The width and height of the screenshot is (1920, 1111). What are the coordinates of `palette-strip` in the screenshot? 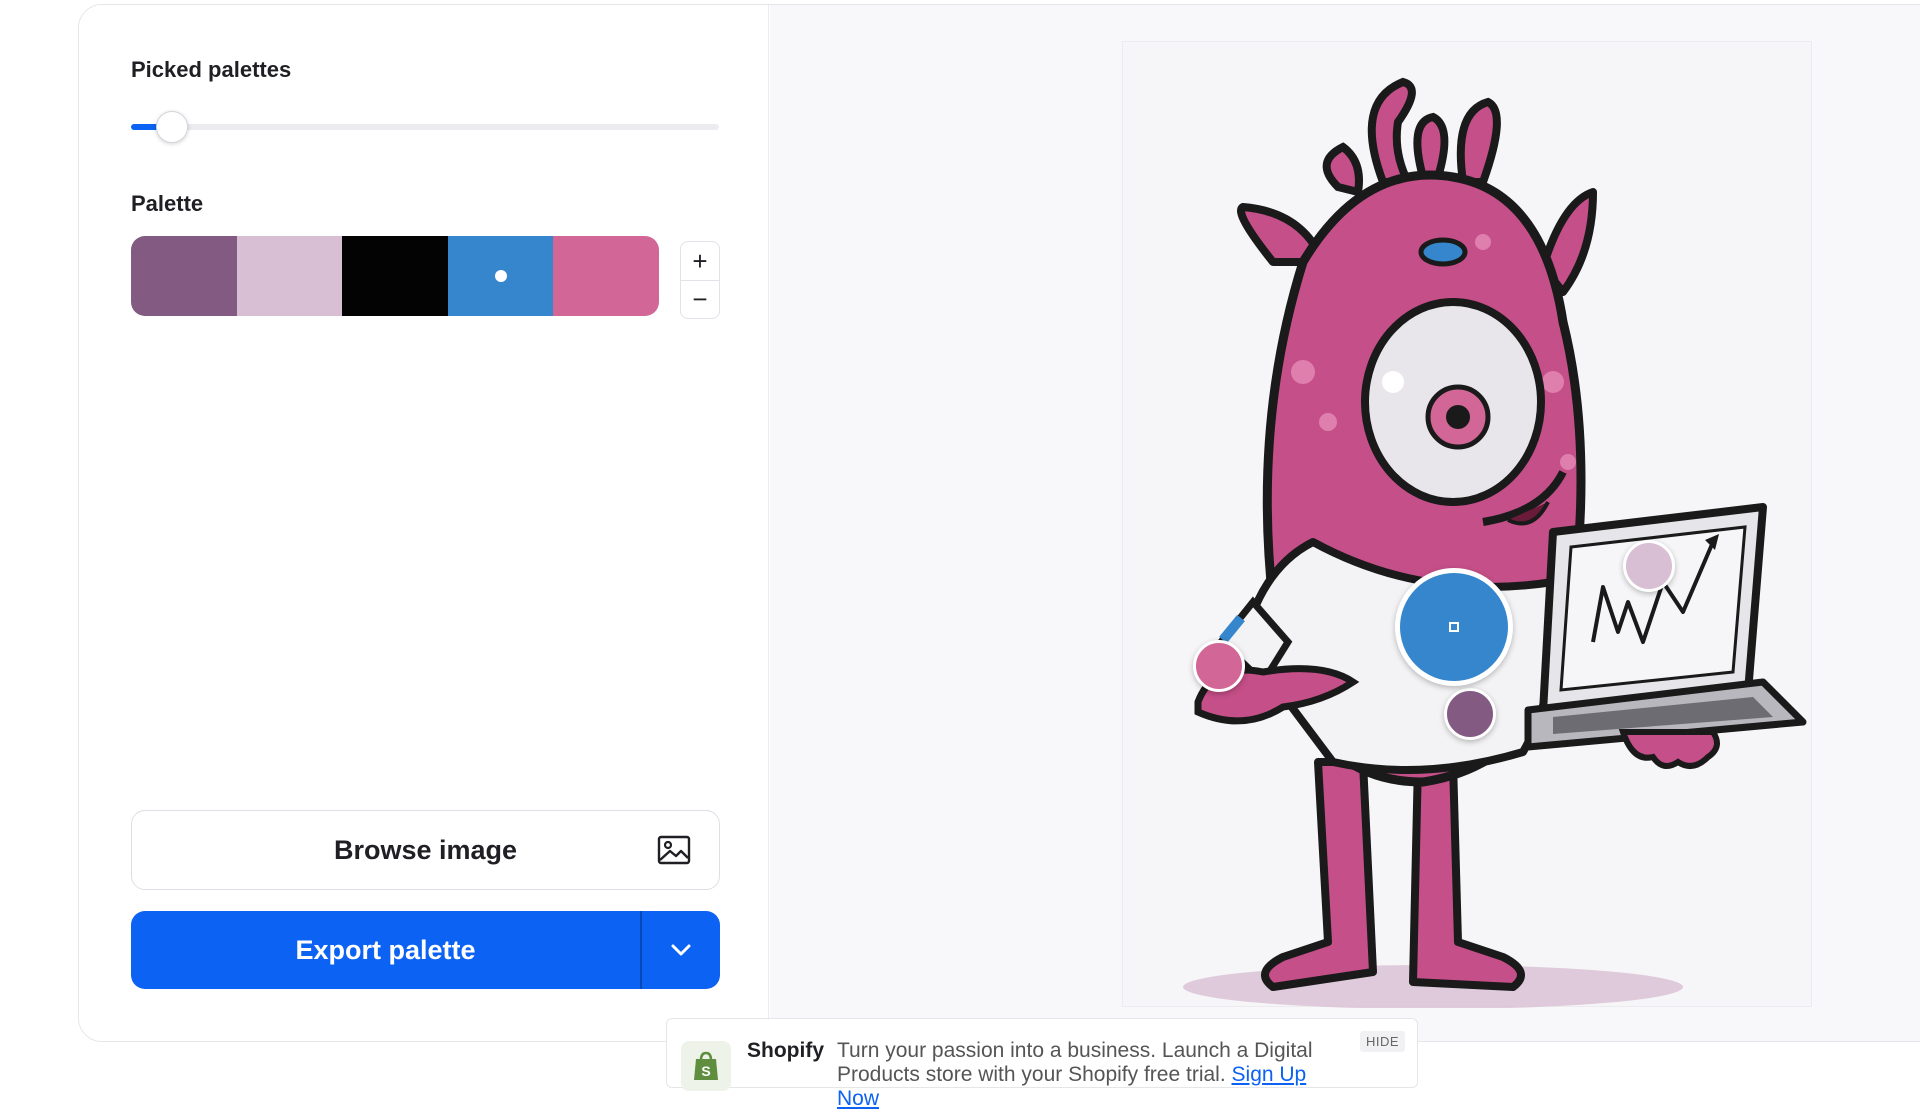 It's located at (395, 276).